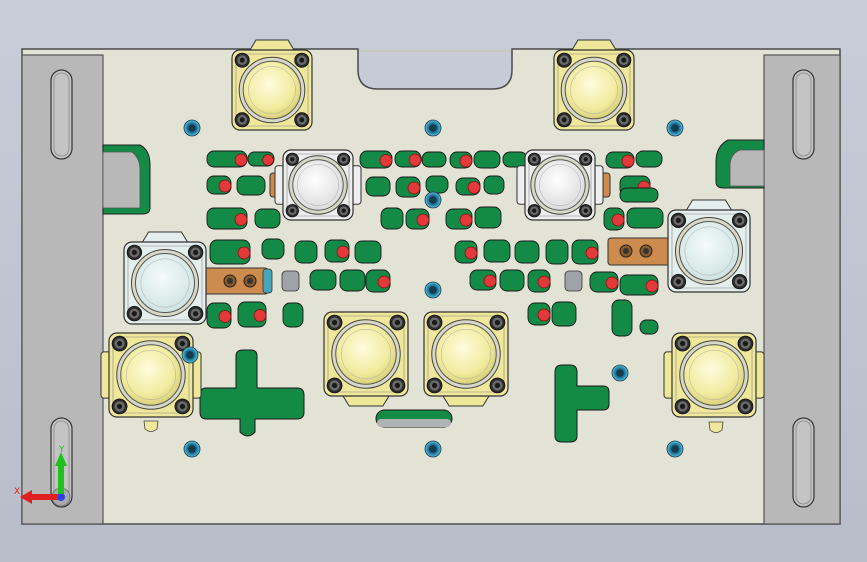 This screenshot has width=867, height=562. I want to click on y-axis-label: Y, so click(61, 450).